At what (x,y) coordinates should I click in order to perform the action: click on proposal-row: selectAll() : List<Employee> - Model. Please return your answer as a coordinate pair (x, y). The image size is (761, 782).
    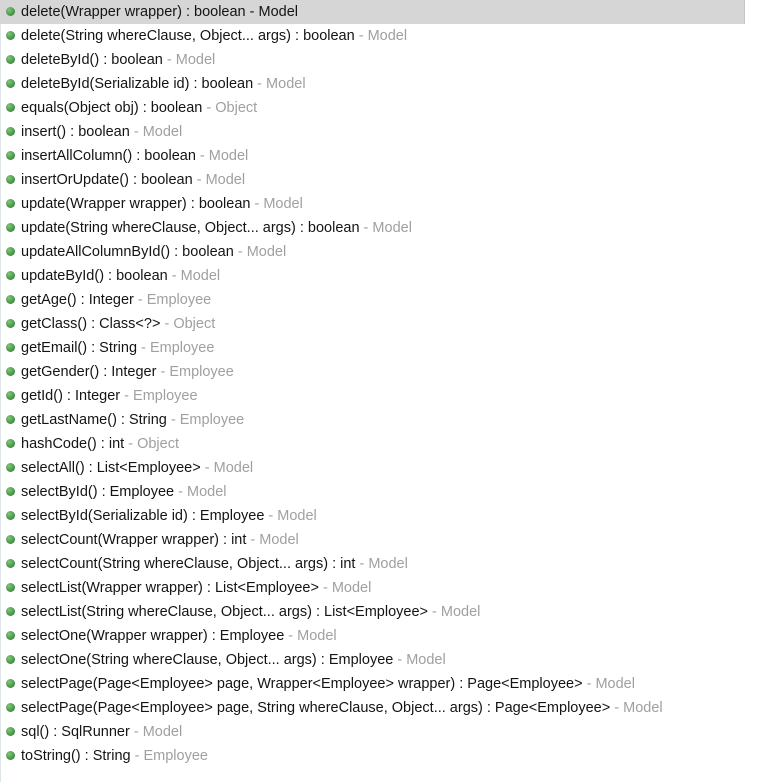
    Looking at the image, I should click on (380, 468).